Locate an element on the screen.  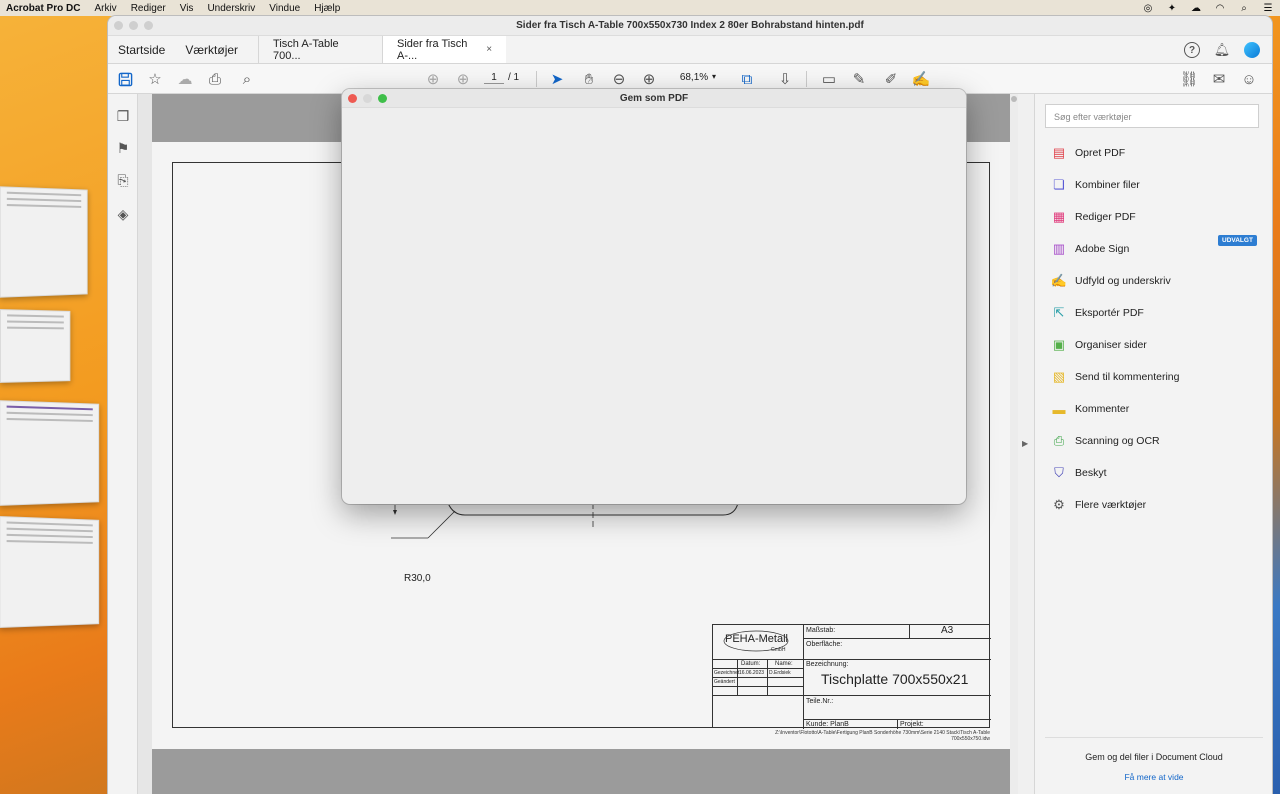
menu-rediger: Rediger is located at coordinates (148, 8).